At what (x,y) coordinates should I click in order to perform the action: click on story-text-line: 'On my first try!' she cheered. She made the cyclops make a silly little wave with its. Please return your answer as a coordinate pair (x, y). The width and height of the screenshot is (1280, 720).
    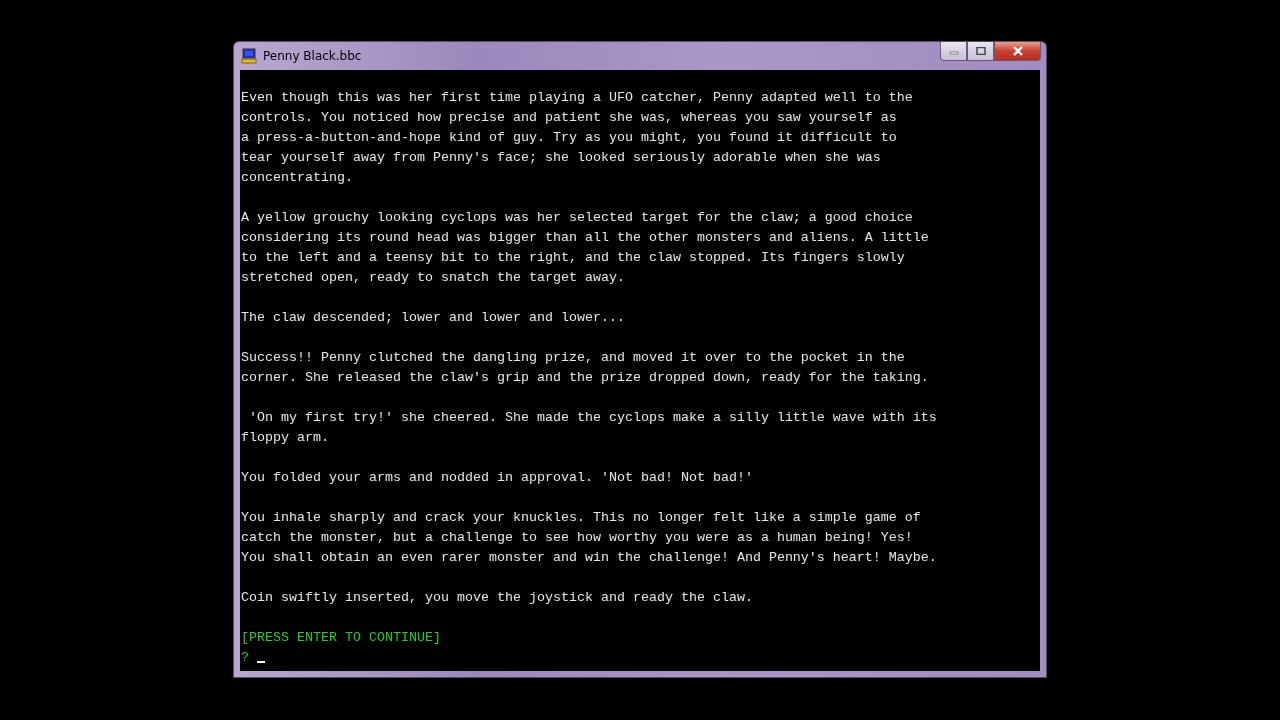
    Looking at the image, I should click on (592, 417).